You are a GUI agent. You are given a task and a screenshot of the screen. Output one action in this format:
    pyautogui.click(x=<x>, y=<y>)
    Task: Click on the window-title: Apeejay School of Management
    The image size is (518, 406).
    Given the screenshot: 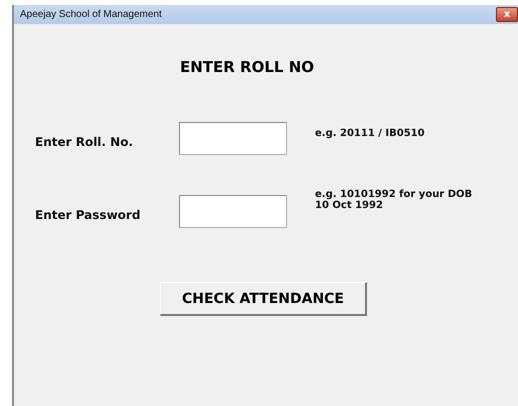 What is the action you would take?
    pyautogui.click(x=91, y=14)
    